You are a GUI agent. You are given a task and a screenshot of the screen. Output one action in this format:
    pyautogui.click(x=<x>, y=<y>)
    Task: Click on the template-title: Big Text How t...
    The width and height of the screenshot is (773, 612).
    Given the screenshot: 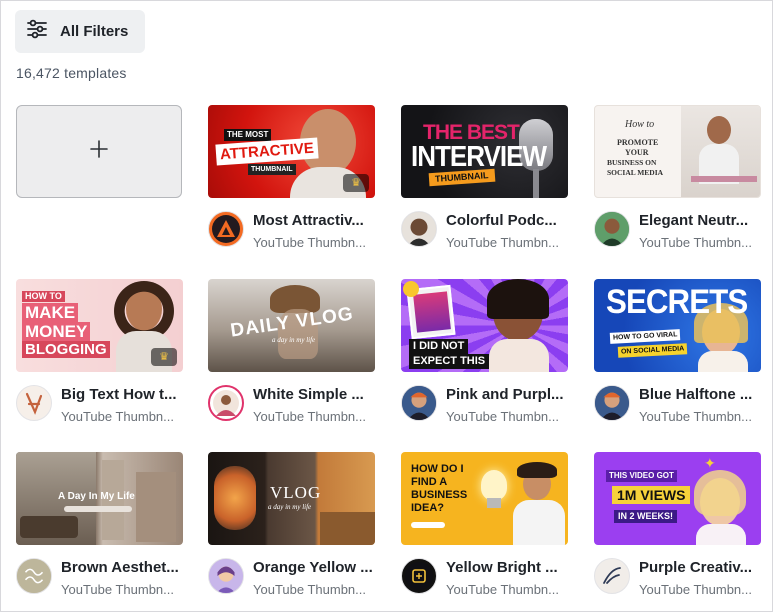 What is the action you would take?
    pyautogui.click(x=124, y=394)
    